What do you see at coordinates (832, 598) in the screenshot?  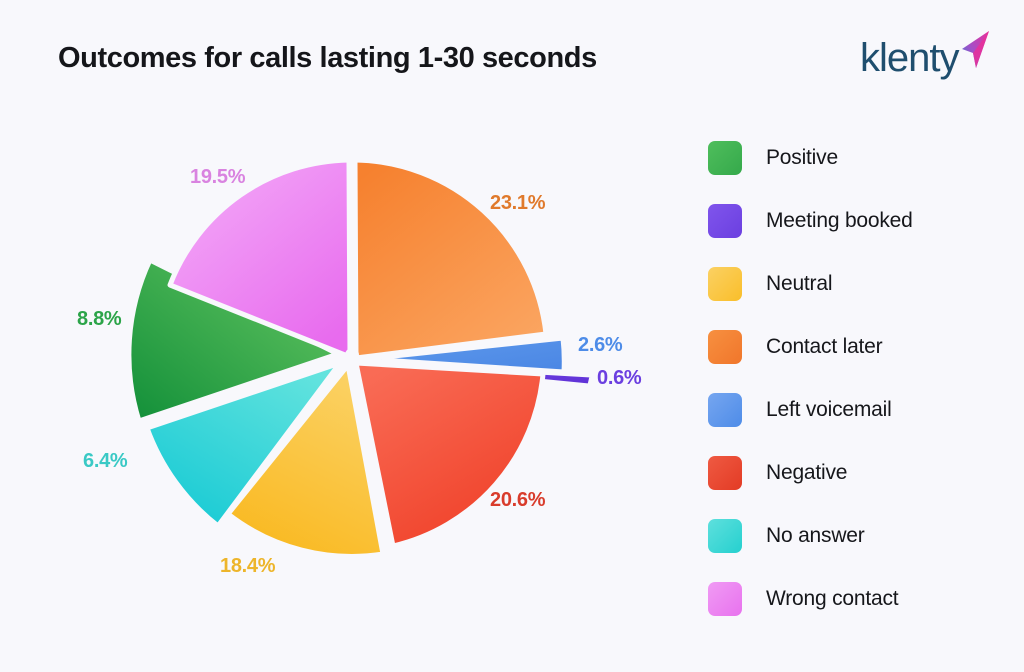 I see `legend-item-label: Wrong contact` at bounding box center [832, 598].